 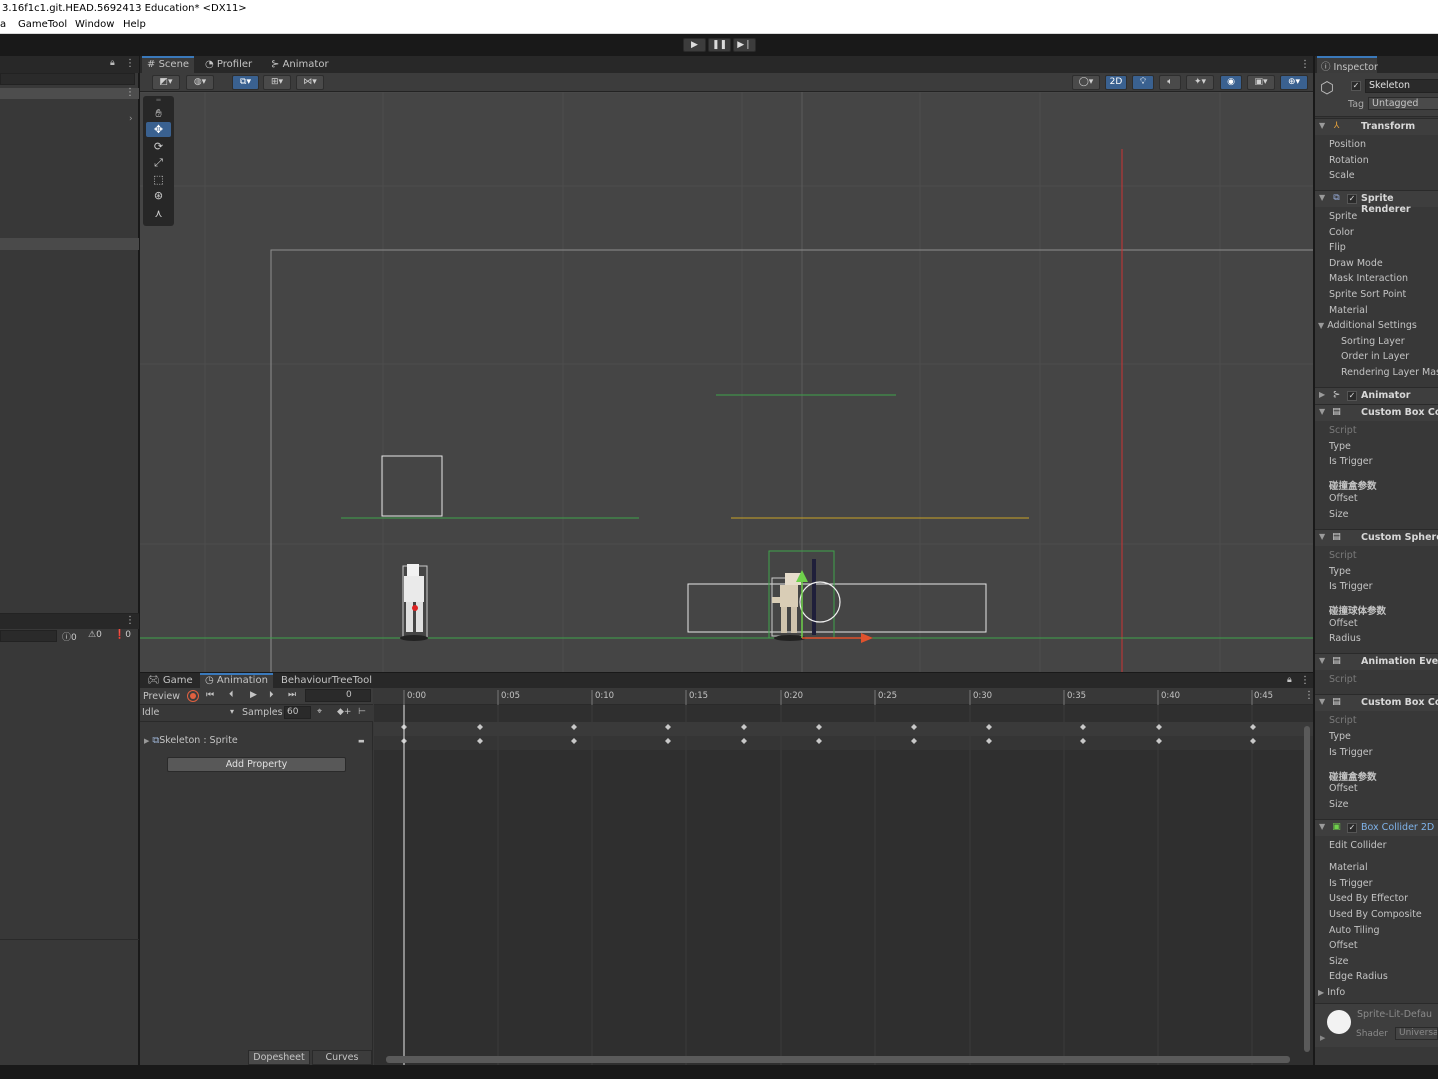 I want to click on frame-input: 0, so click(x=338, y=695).